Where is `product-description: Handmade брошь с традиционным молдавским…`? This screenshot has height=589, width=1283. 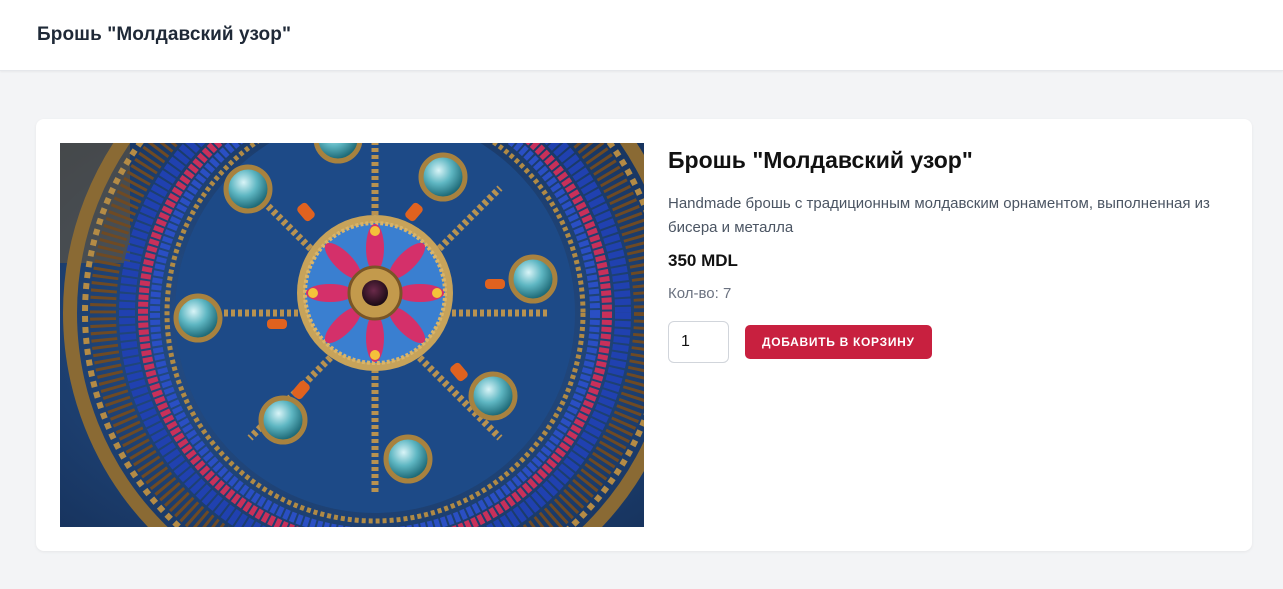
product-description: Handmade брошь с традиционным молдавским… is located at coordinates (939, 215).